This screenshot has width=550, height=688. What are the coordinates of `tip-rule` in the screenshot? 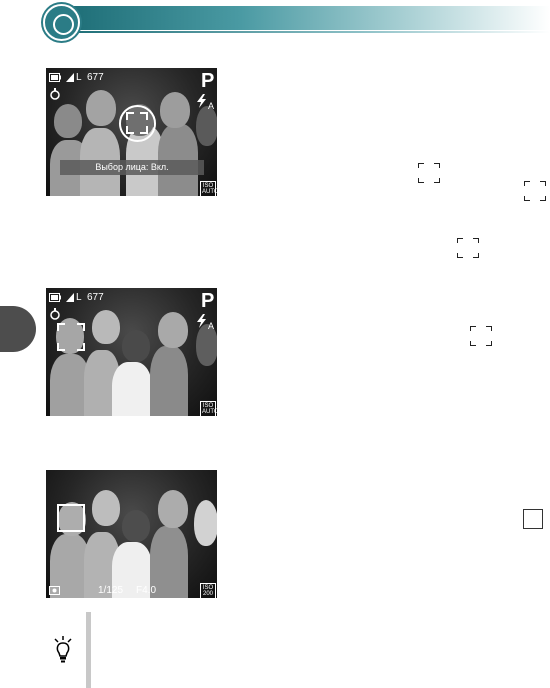 It's located at (88, 650).